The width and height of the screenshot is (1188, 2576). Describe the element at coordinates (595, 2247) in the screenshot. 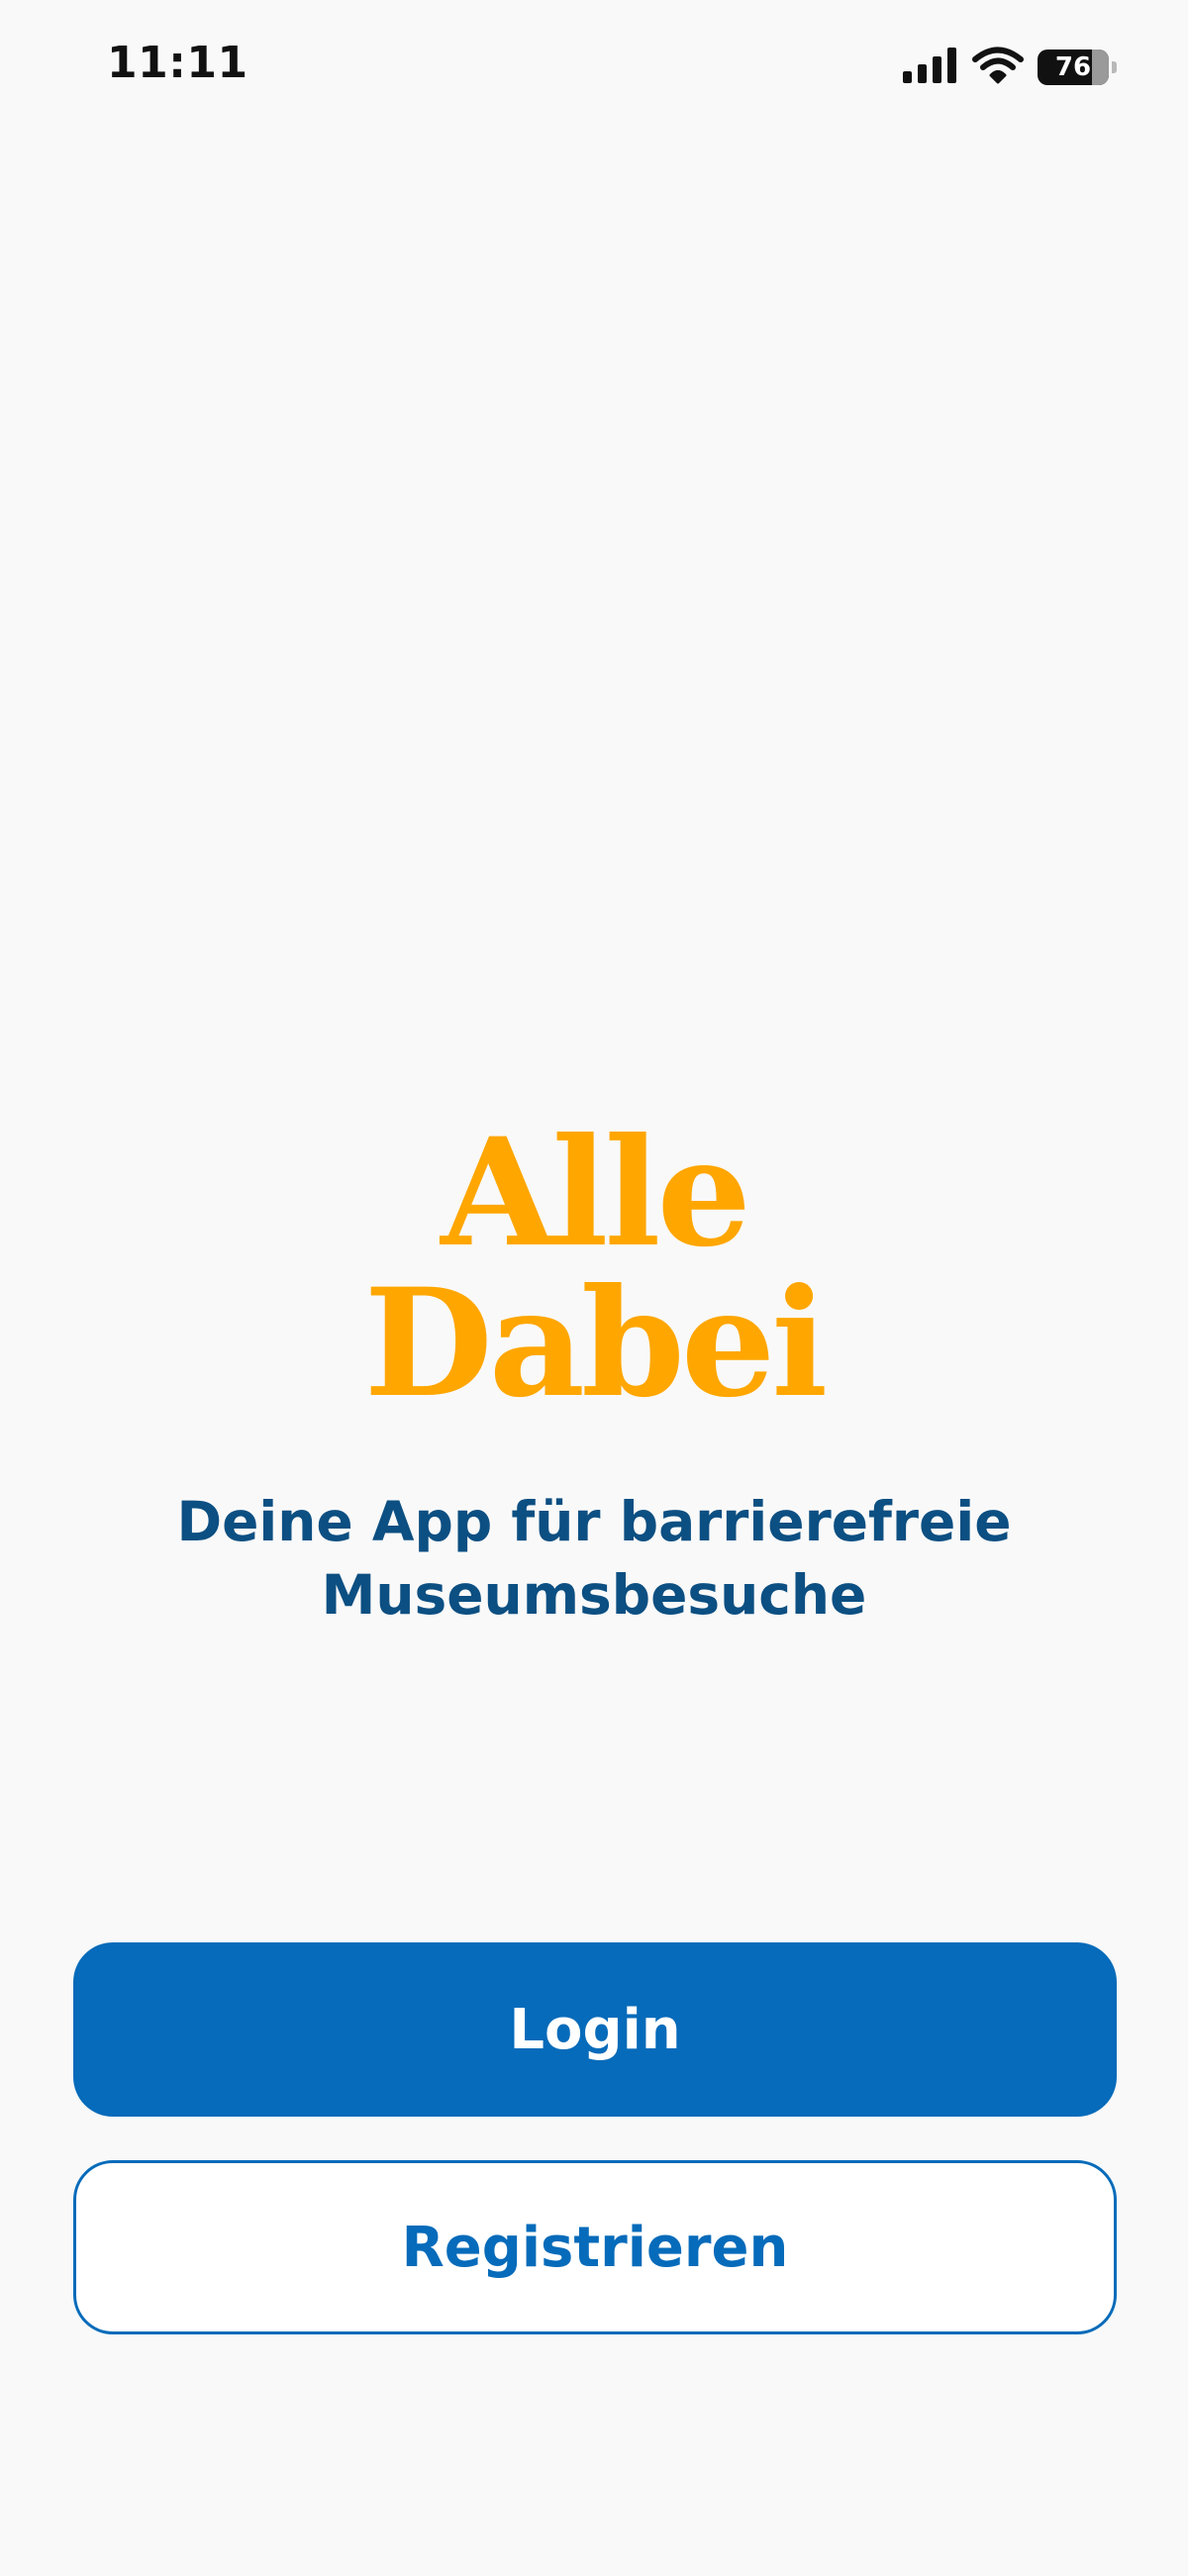

I see `register-button: Registrieren` at that location.